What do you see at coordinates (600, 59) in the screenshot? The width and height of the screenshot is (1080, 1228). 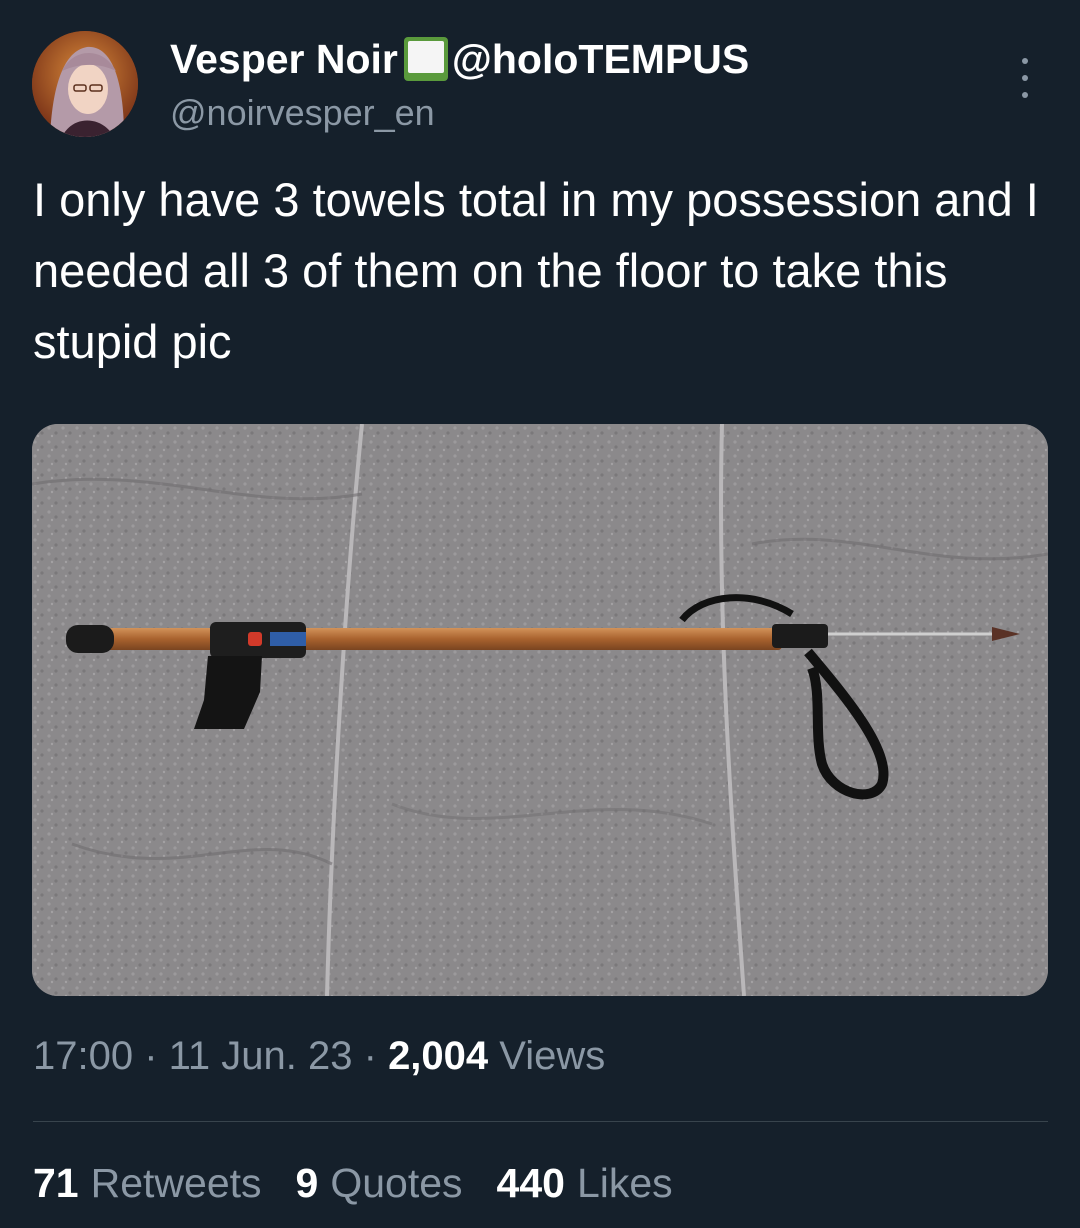 I see `affiliation-handle: @holoTEMPUS` at bounding box center [600, 59].